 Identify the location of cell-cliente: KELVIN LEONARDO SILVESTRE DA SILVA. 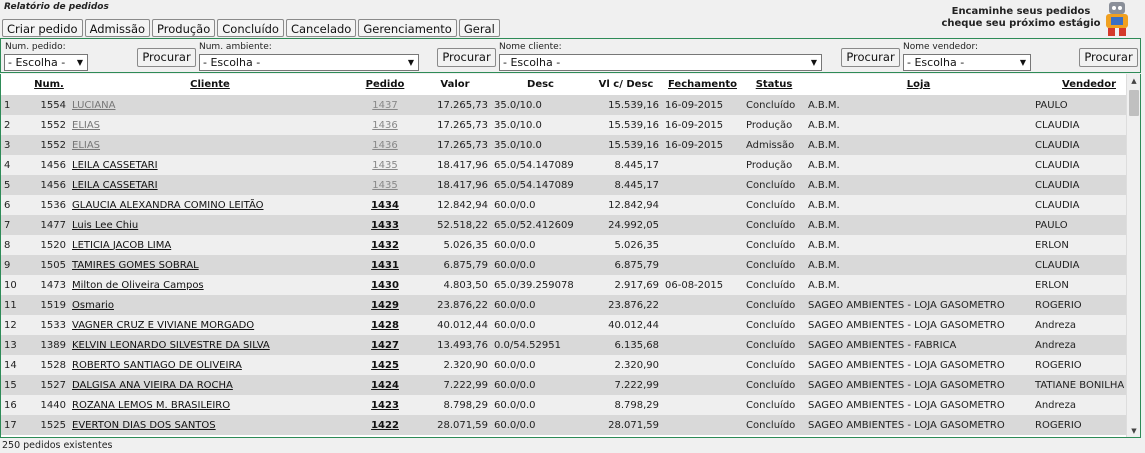
(210, 345).